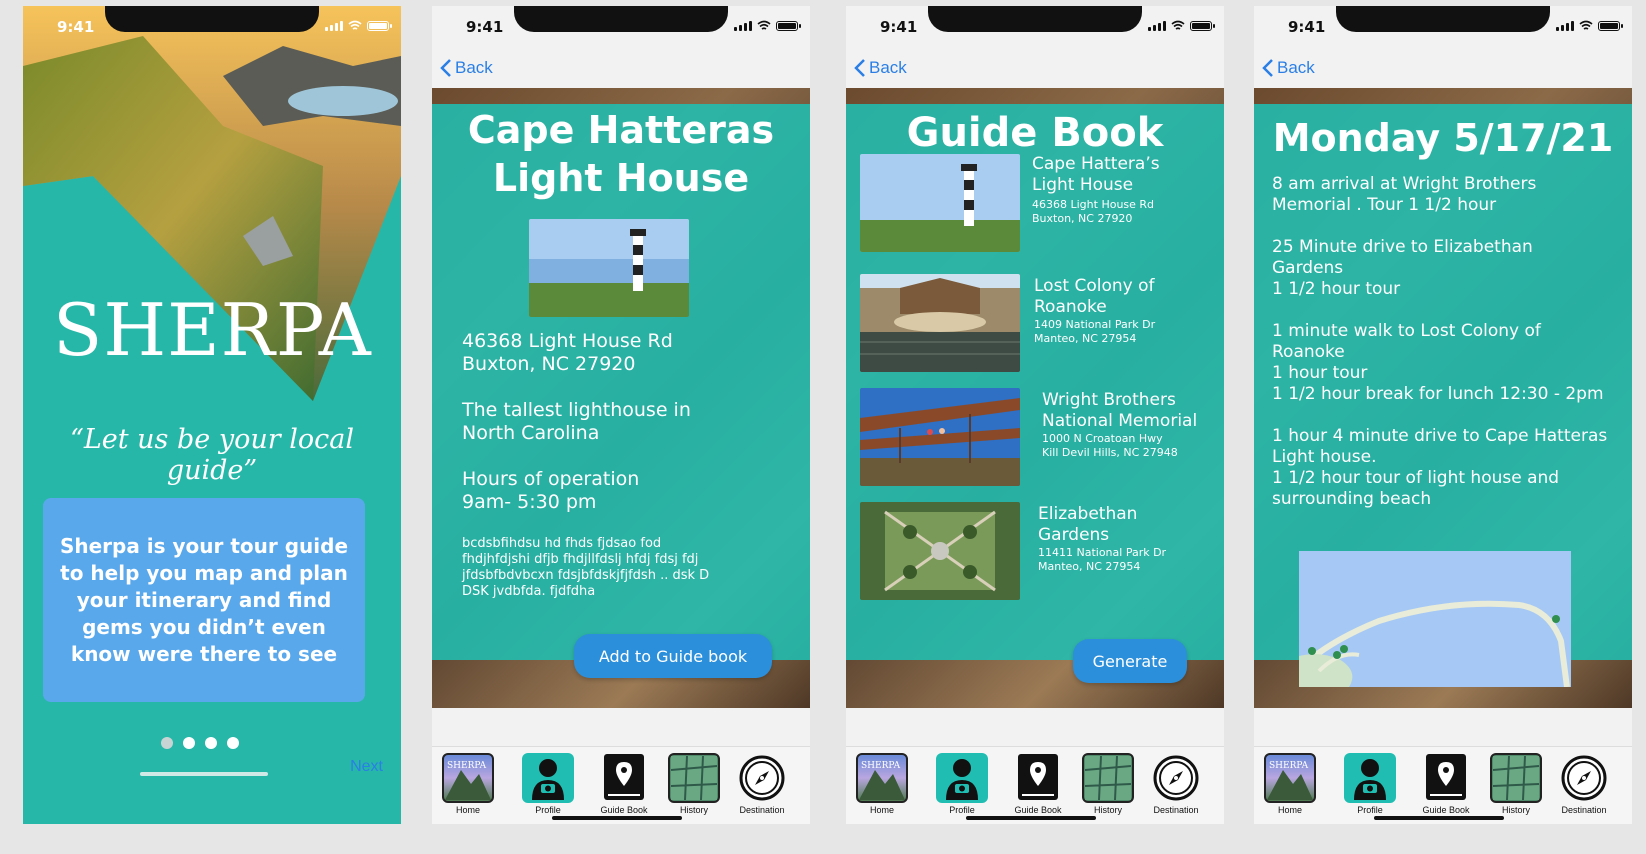  I want to click on hours-value: 9am- 5:30 pm, so click(529, 502).